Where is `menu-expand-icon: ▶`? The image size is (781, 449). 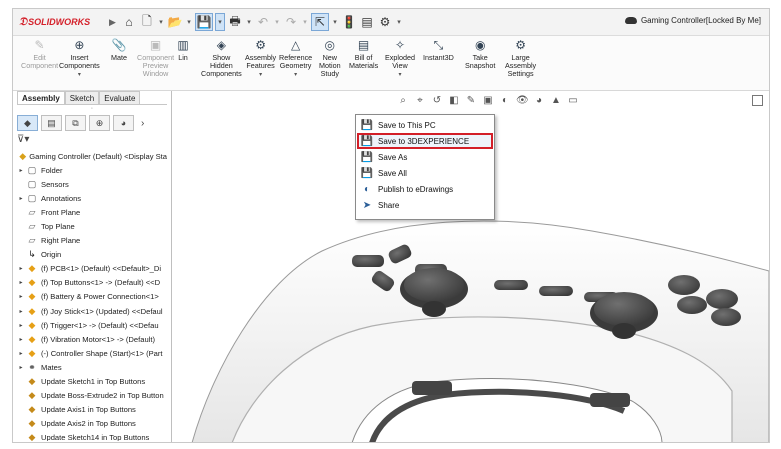
menu-expand-icon: ▶ is located at coordinates (112, 22).